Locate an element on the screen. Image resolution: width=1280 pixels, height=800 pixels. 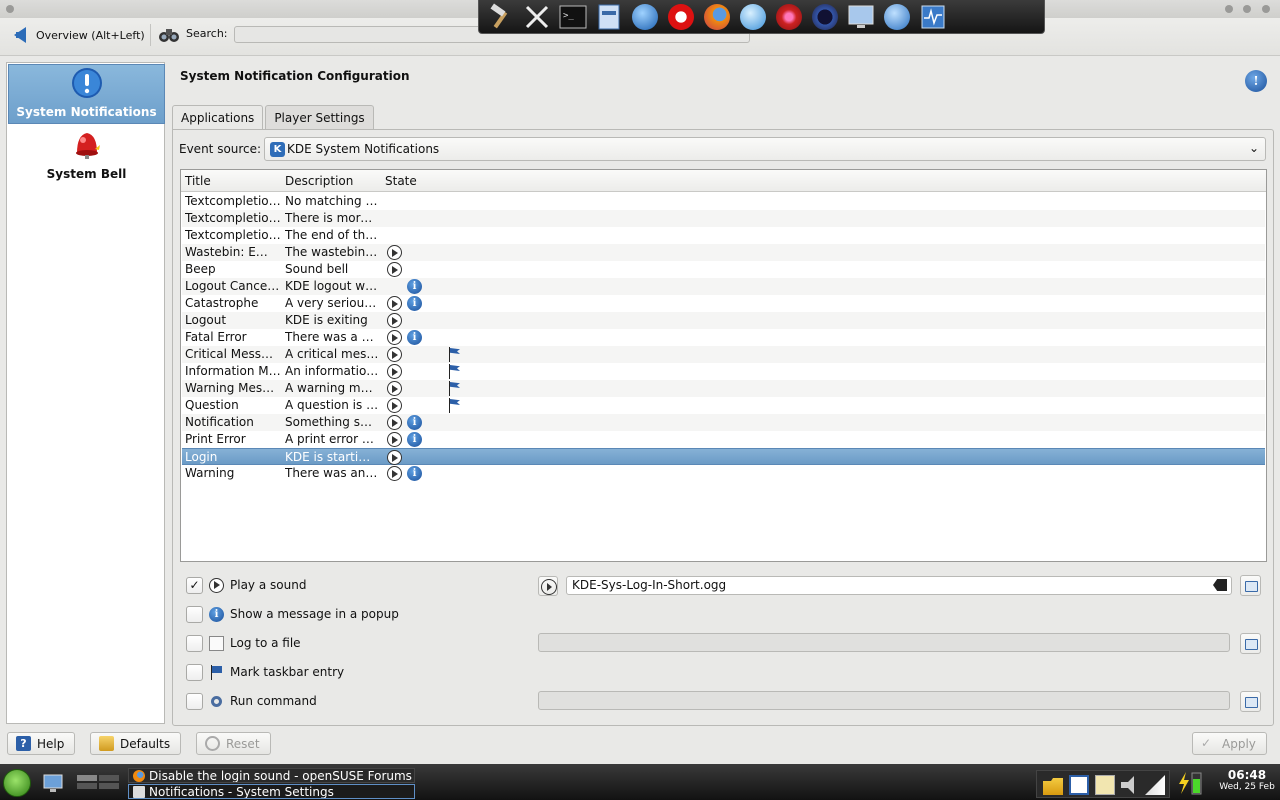
log-file-input is located at coordinates (884, 642).